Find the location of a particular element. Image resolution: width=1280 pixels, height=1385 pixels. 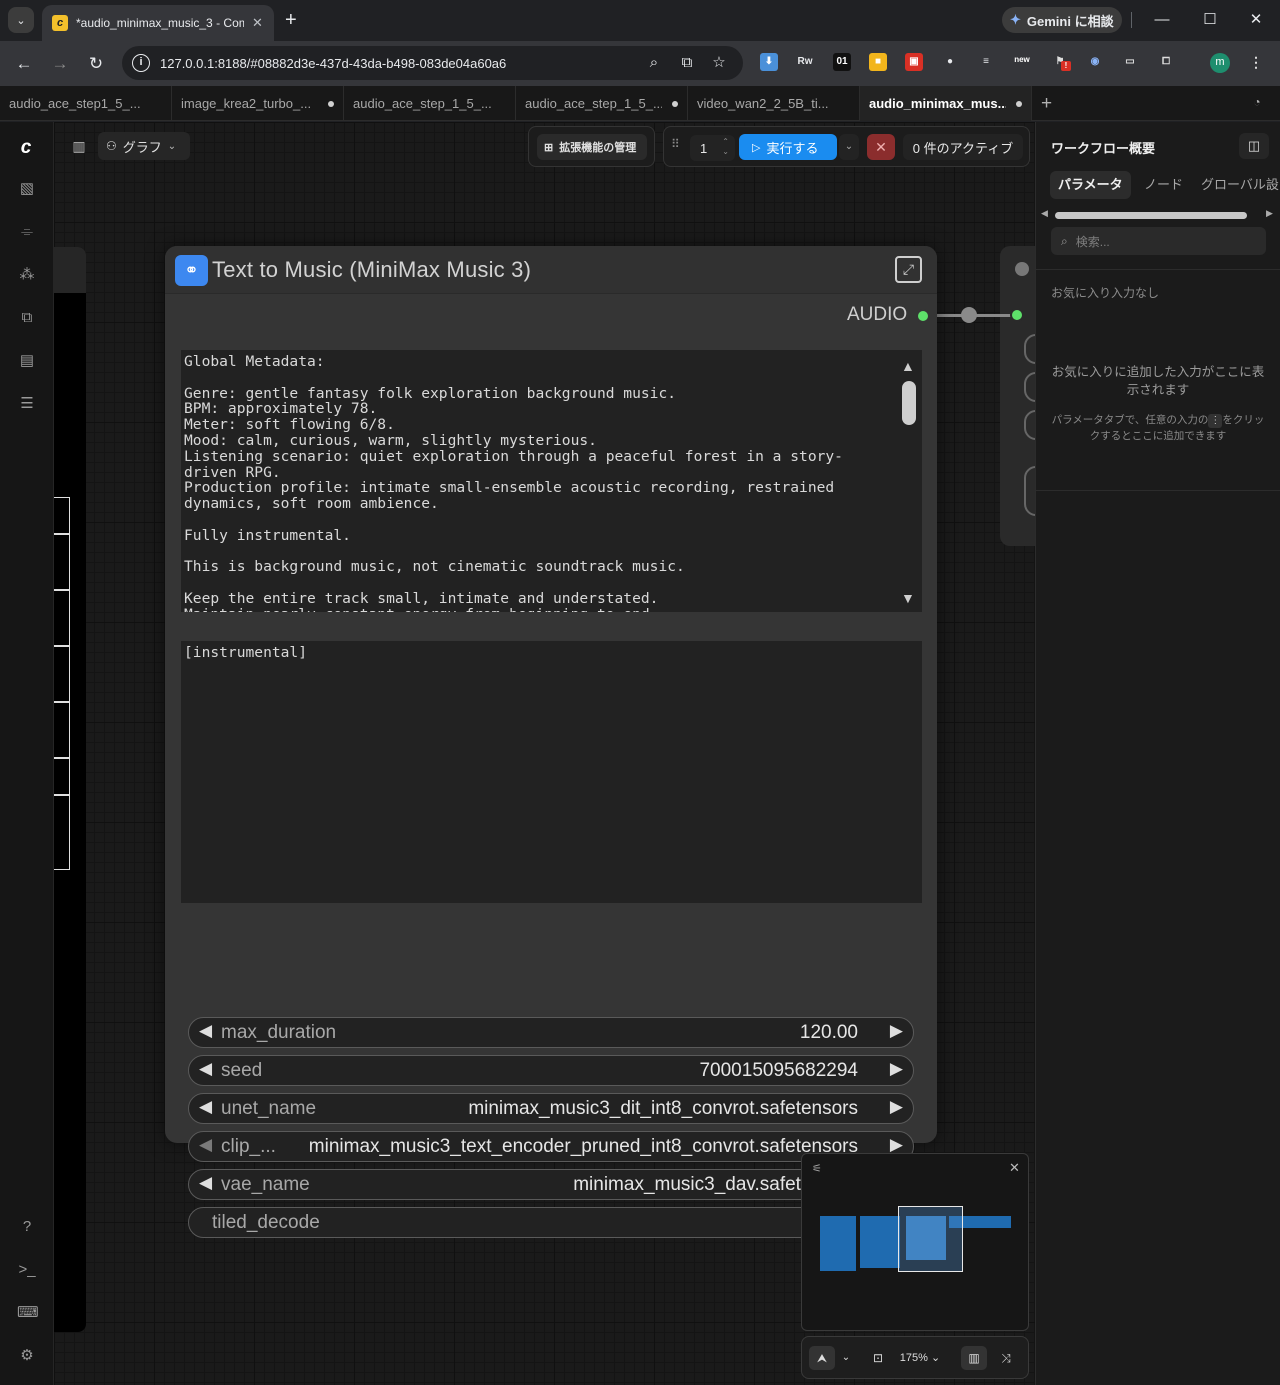

maximize-icon: ☐ is located at coordinates (1210, 20).